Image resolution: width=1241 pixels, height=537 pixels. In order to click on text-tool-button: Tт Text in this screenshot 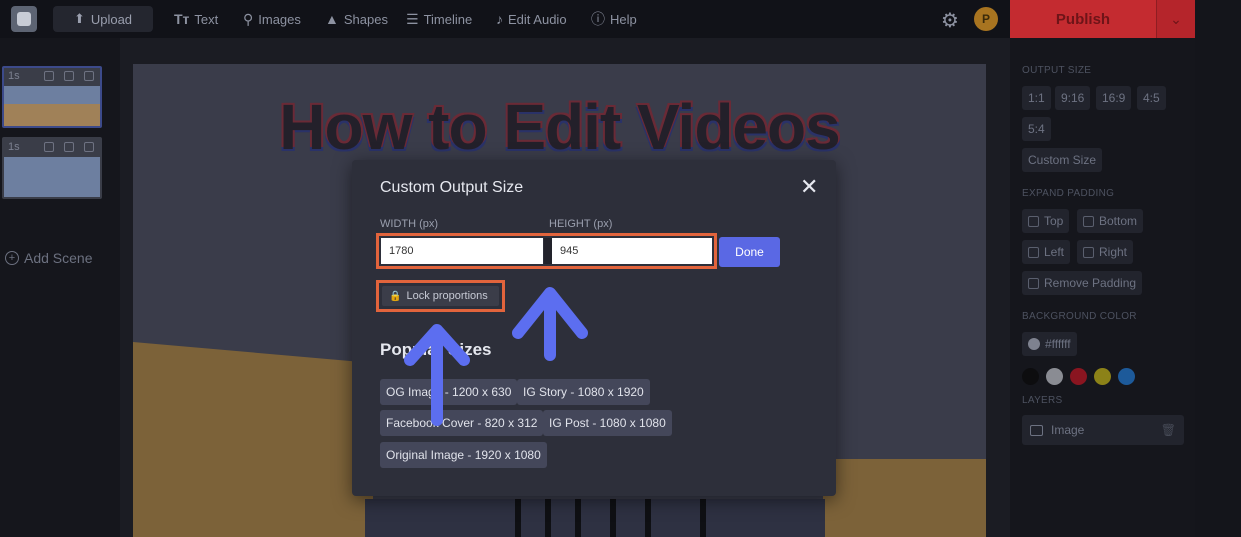, I will do `click(196, 19)`.